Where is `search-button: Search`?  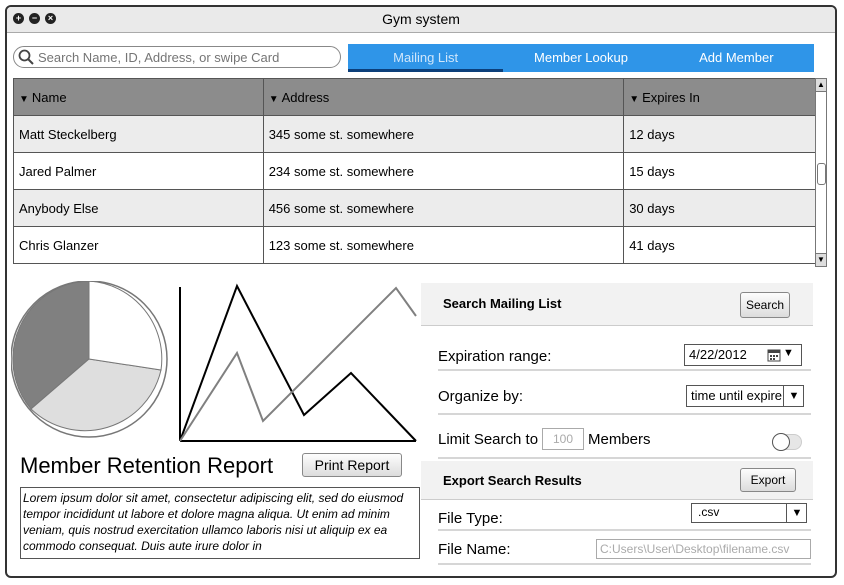
search-button: Search is located at coordinates (765, 305).